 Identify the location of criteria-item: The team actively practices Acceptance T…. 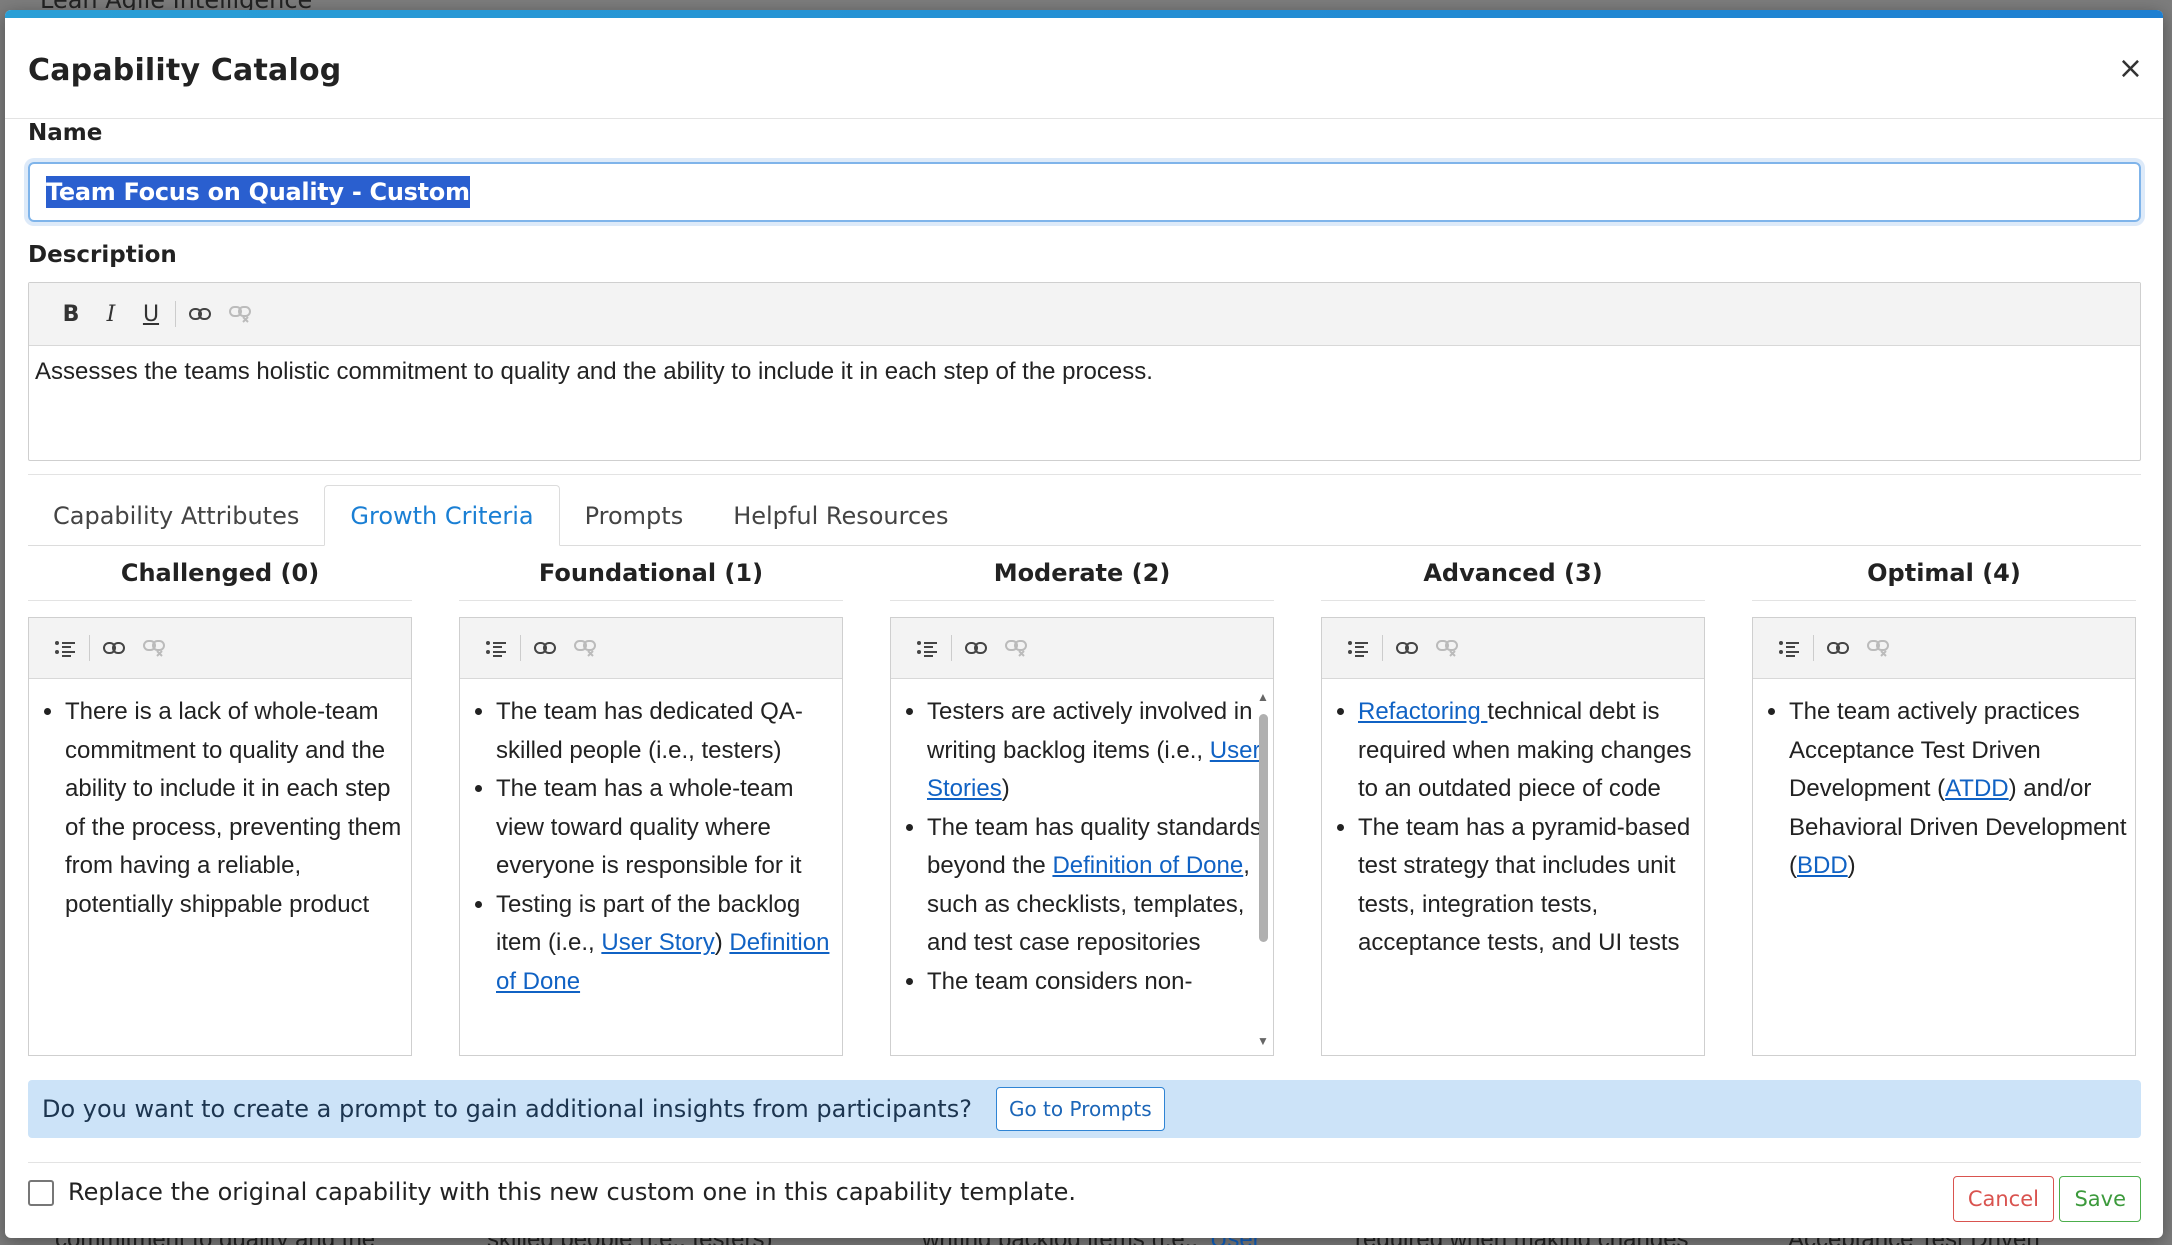
(1959, 789).